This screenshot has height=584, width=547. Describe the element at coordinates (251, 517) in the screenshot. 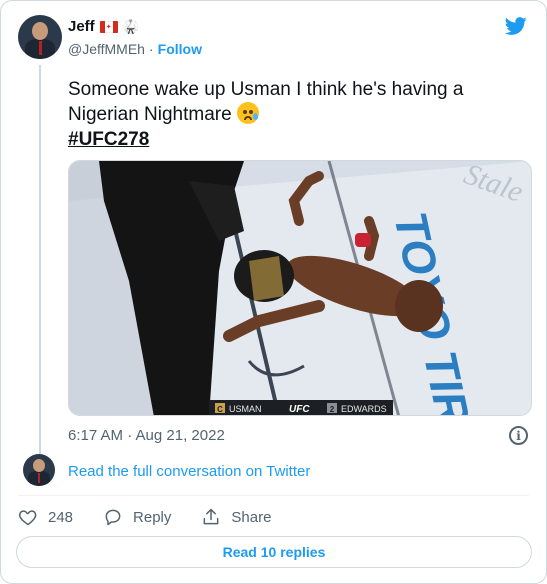

I see `share-label: Share` at that location.